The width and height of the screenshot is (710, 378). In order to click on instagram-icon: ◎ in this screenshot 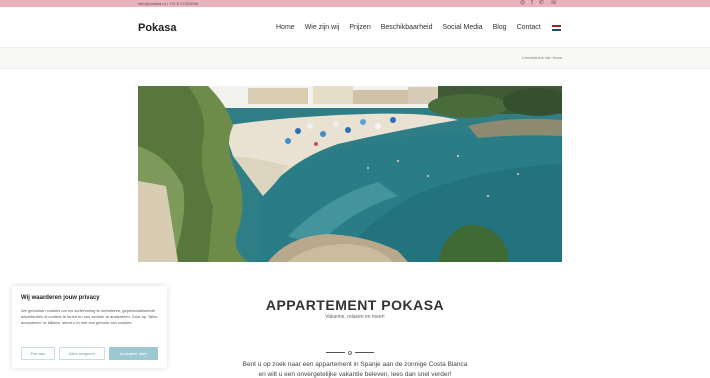, I will do `click(522, 3)`.